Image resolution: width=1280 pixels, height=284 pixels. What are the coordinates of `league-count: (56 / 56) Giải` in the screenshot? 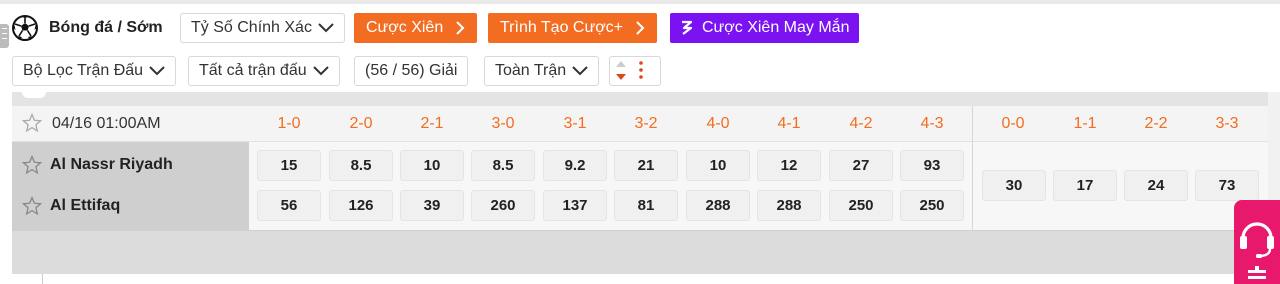 It's located at (411, 70).